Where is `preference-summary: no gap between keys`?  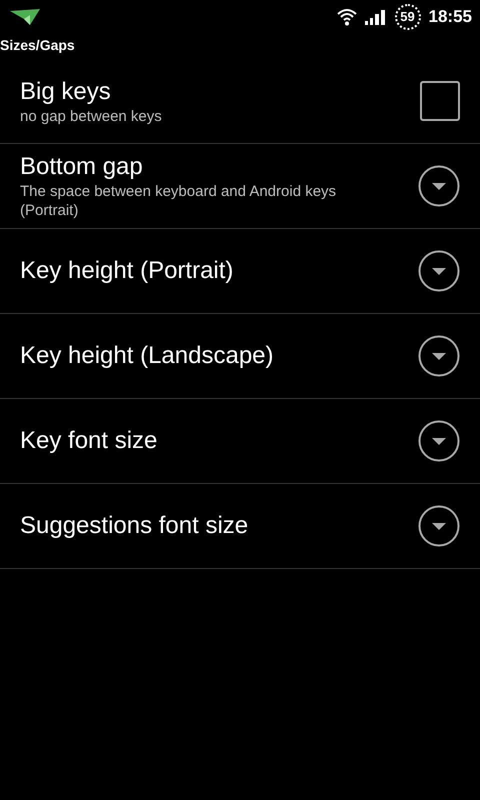 preference-summary: no gap between keys is located at coordinates (91, 116).